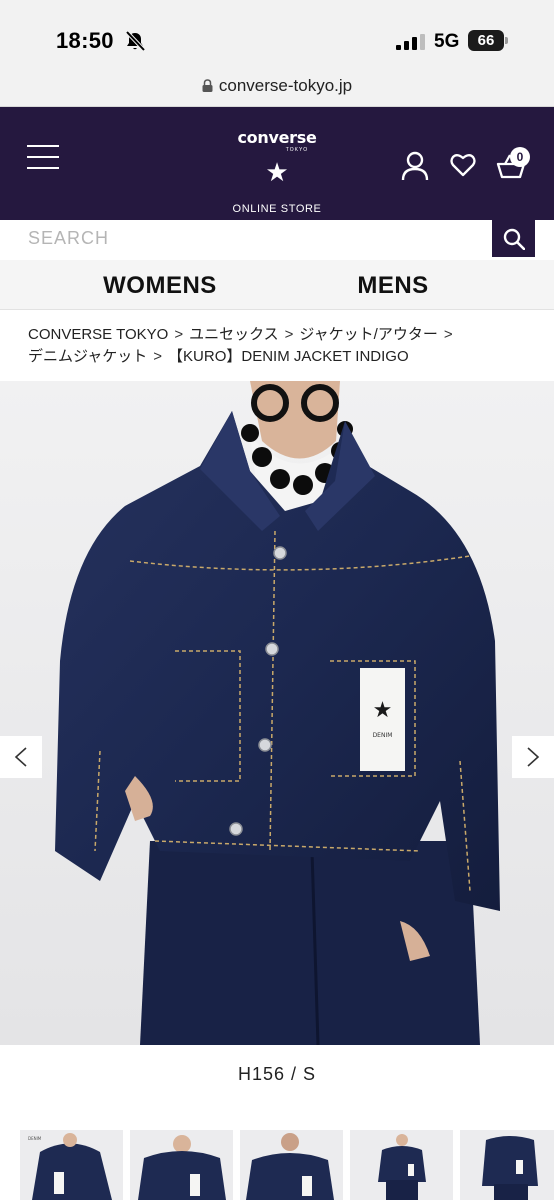 Image resolution: width=554 pixels, height=1200 pixels. Describe the element at coordinates (410, 42) in the screenshot. I see `signal-icon` at that location.